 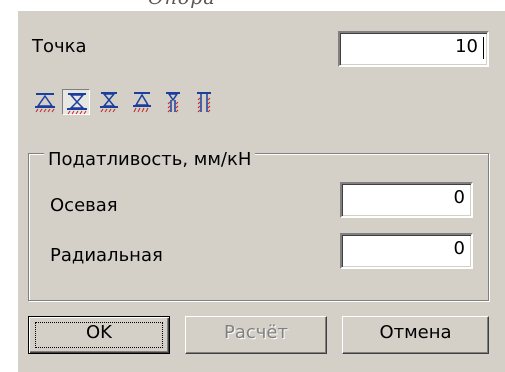 I want to click on caption-text: Опора, so click(x=182, y=4).